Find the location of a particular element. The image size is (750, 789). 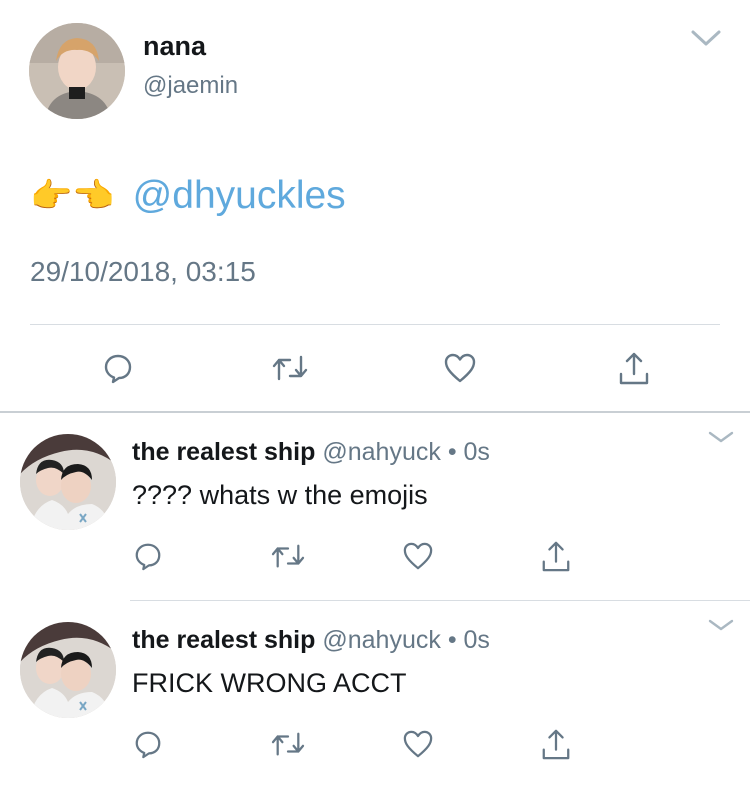

tweet-text: 👉👈 @dhyuckles is located at coordinates (188, 196).